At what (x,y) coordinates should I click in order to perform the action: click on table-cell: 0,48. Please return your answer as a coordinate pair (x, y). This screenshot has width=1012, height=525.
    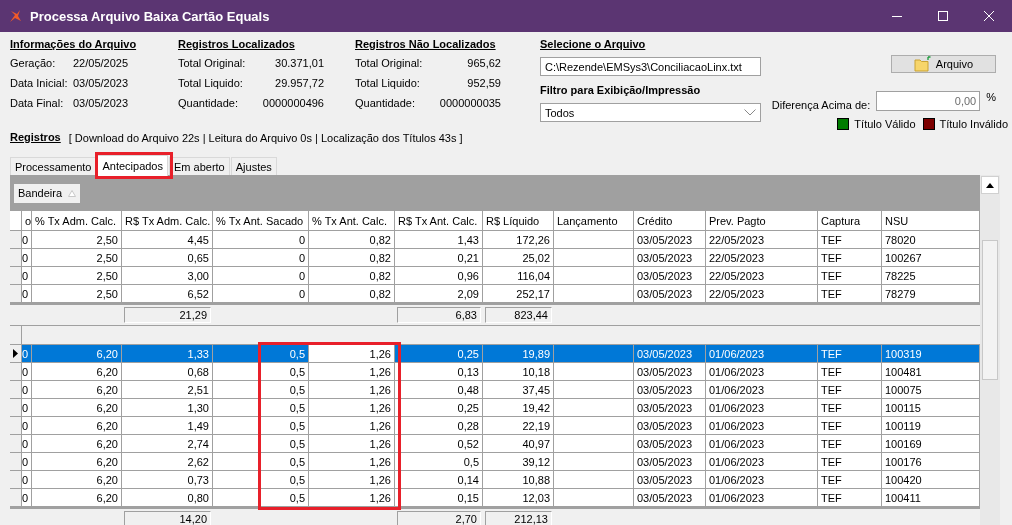
    Looking at the image, I should click on (439, 389).